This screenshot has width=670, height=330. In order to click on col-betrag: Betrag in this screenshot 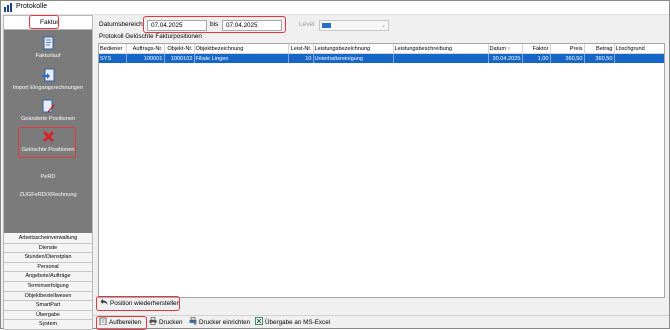, I will do `click(599, 49)`.